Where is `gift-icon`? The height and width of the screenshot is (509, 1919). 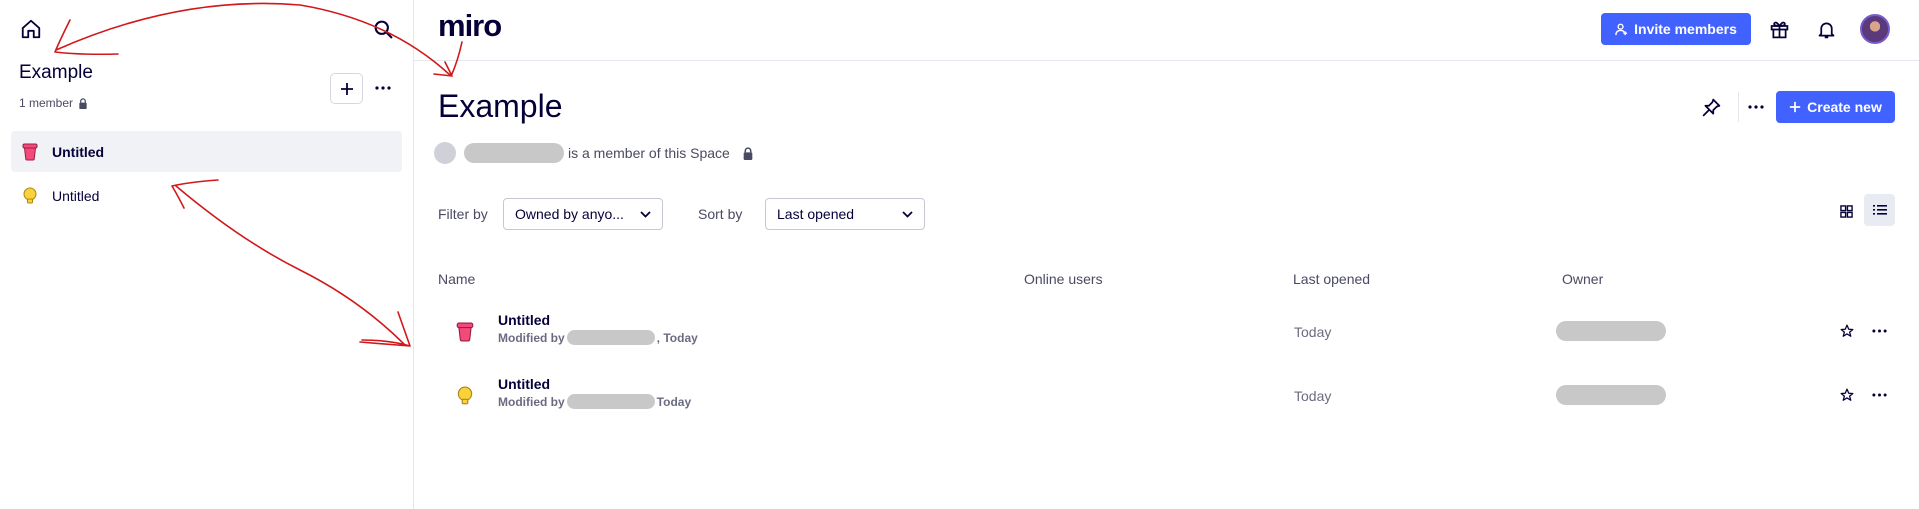 gift-icon is located at coordinates (1779, 29).